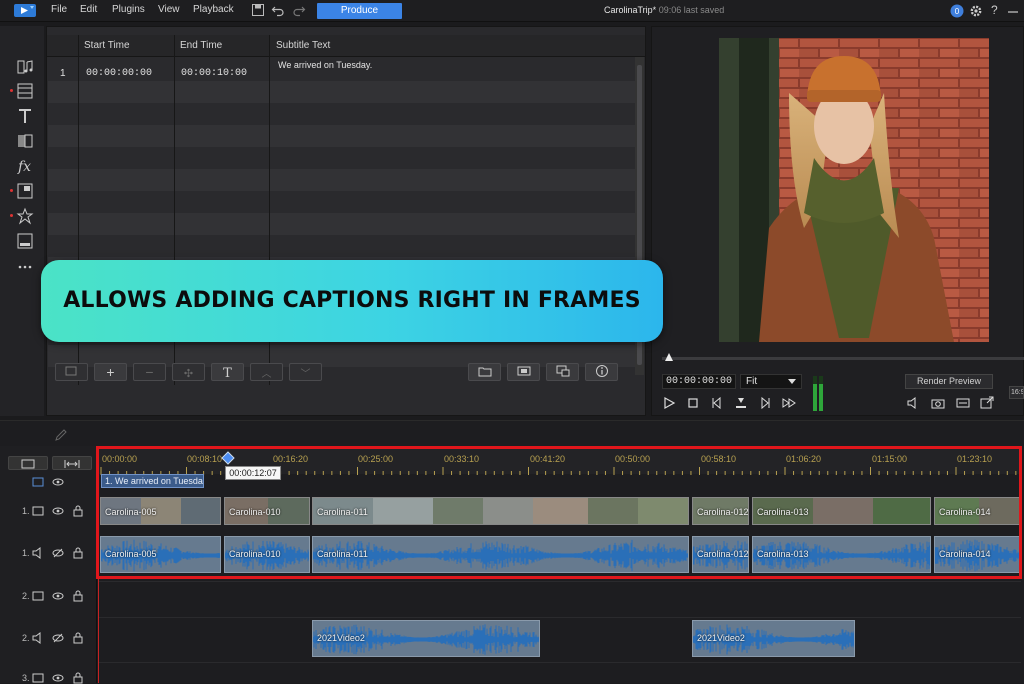 The width and height of the screenshot is (1024, 684). I want to click on svg-text: 0, so click(957, 11).